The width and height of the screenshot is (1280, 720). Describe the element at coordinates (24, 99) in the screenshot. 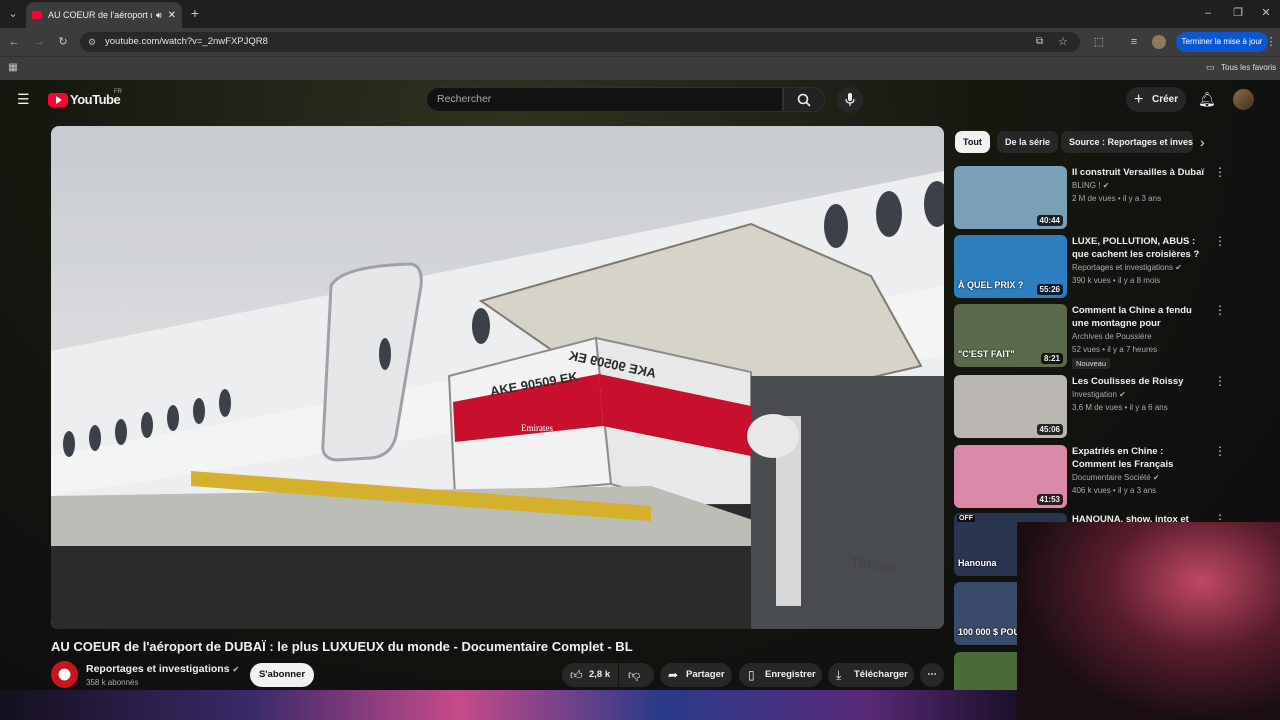

I see `hamburger-menu-icon: ☰` at that location.